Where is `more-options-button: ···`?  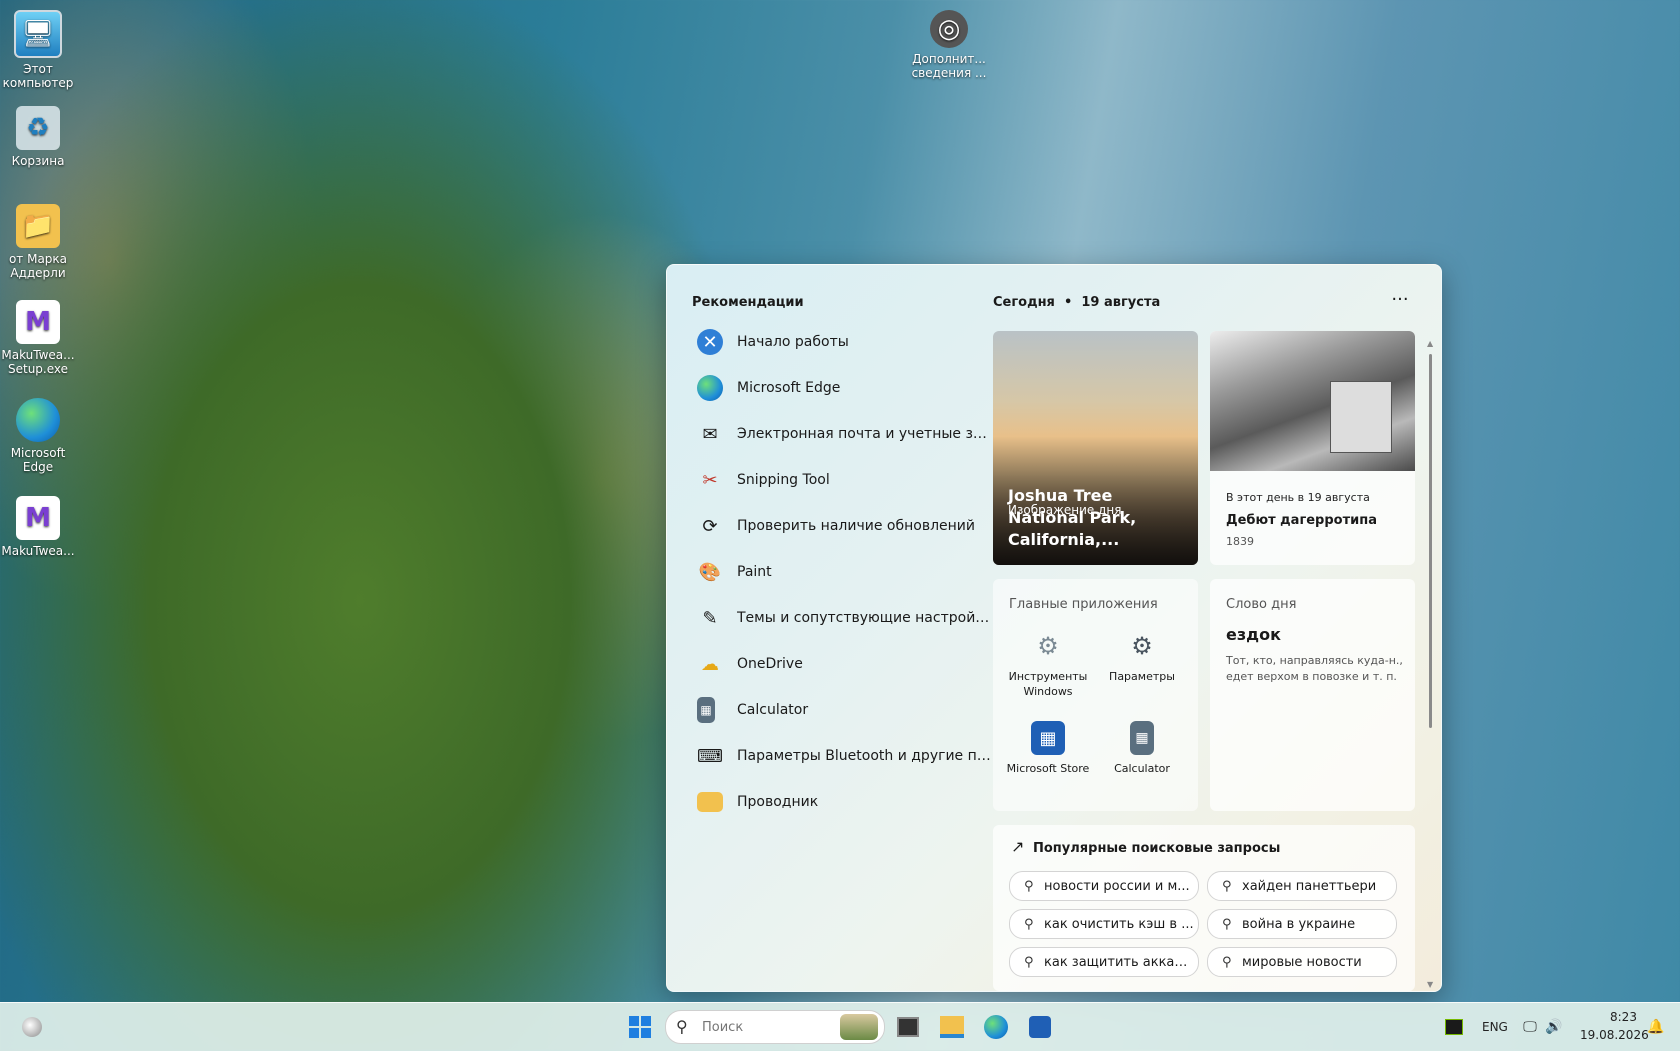
more-options-button: ··· is located at coordinates (1400, 302).